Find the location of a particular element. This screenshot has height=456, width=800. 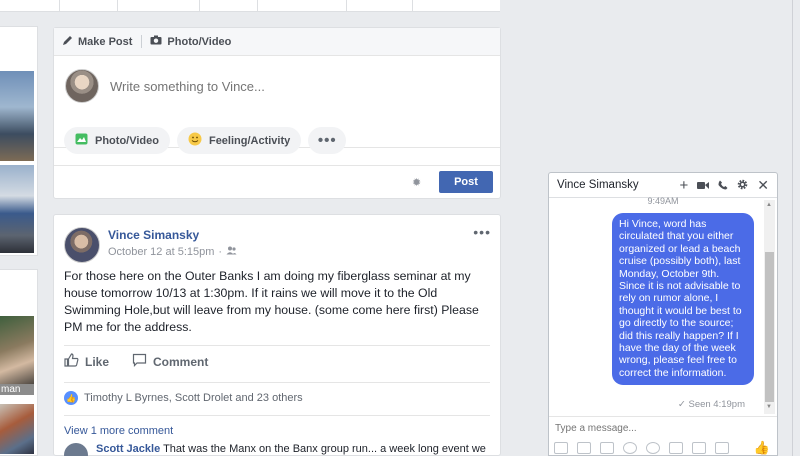

photos-card is located at coordinates (19, 141).